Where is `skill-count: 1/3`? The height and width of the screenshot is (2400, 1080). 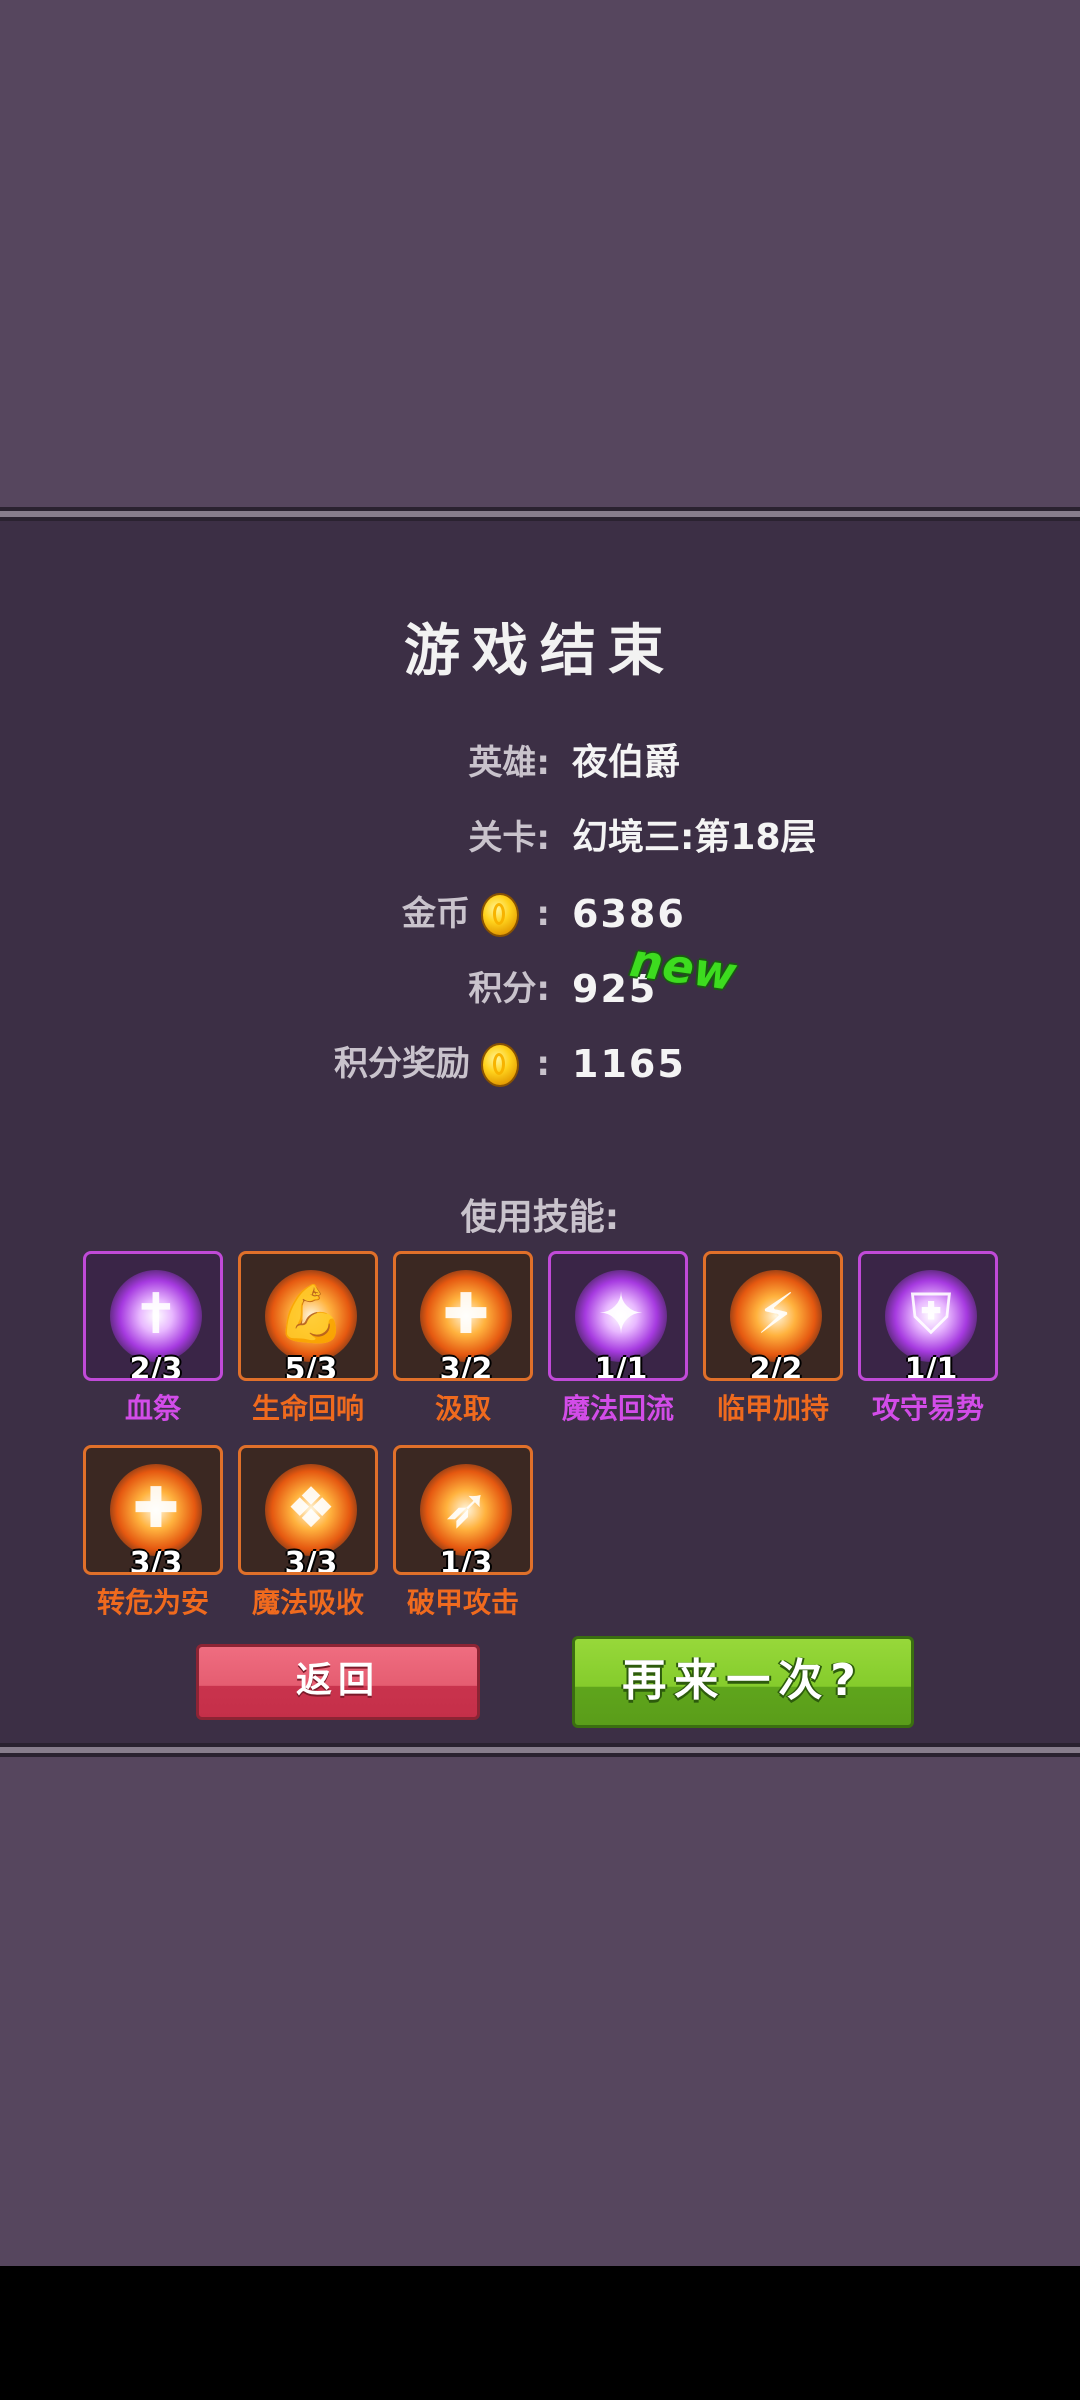
skill-count: 1/3 is located at coordinates (466, 1560).